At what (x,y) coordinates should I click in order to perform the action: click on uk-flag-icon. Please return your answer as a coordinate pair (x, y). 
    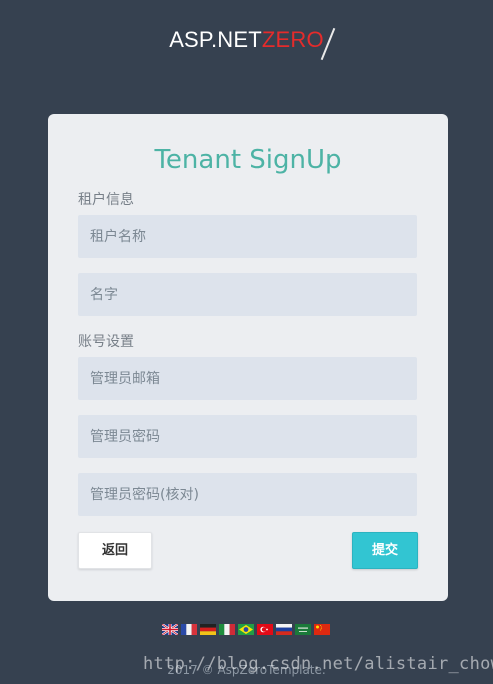
    Looking at the image, I should click on (170, 629).